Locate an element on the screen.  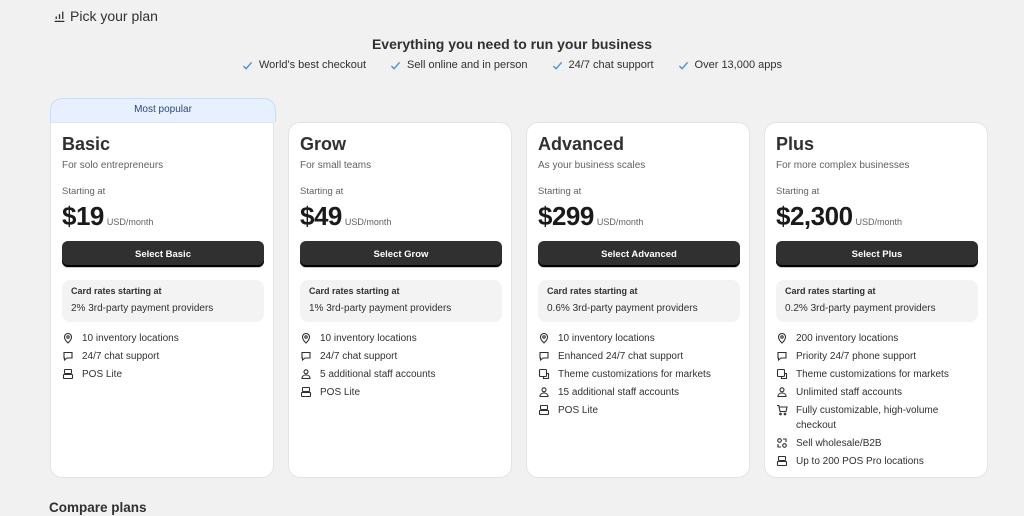
hero-title: Everything you need to run your business is located at coordinates (512, 44).